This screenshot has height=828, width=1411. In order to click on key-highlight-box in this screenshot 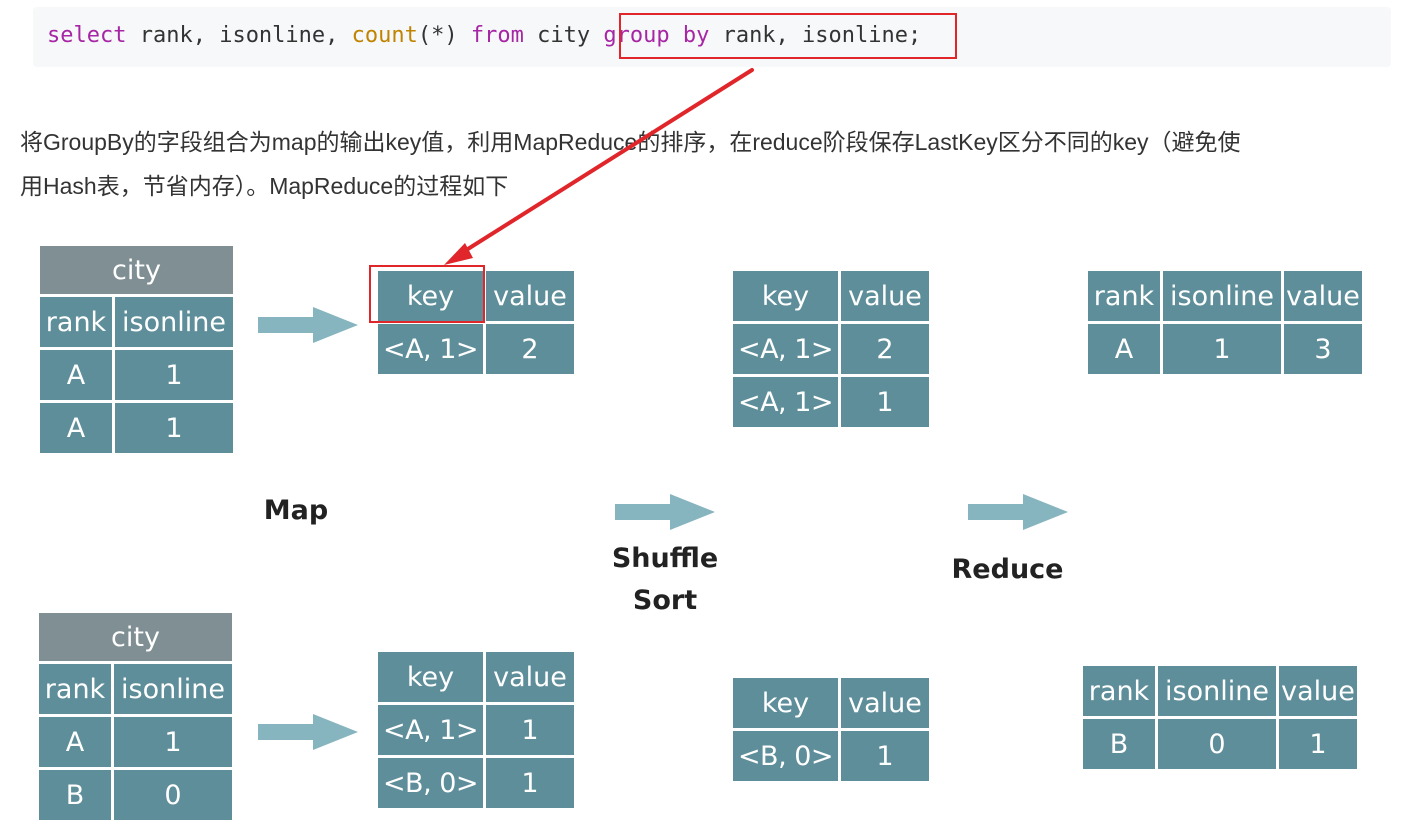, I will do `click(427, 294)`.